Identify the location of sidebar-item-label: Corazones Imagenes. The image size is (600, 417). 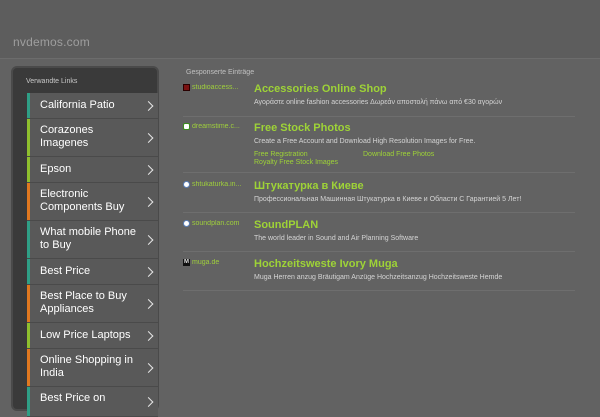
(67, 136).